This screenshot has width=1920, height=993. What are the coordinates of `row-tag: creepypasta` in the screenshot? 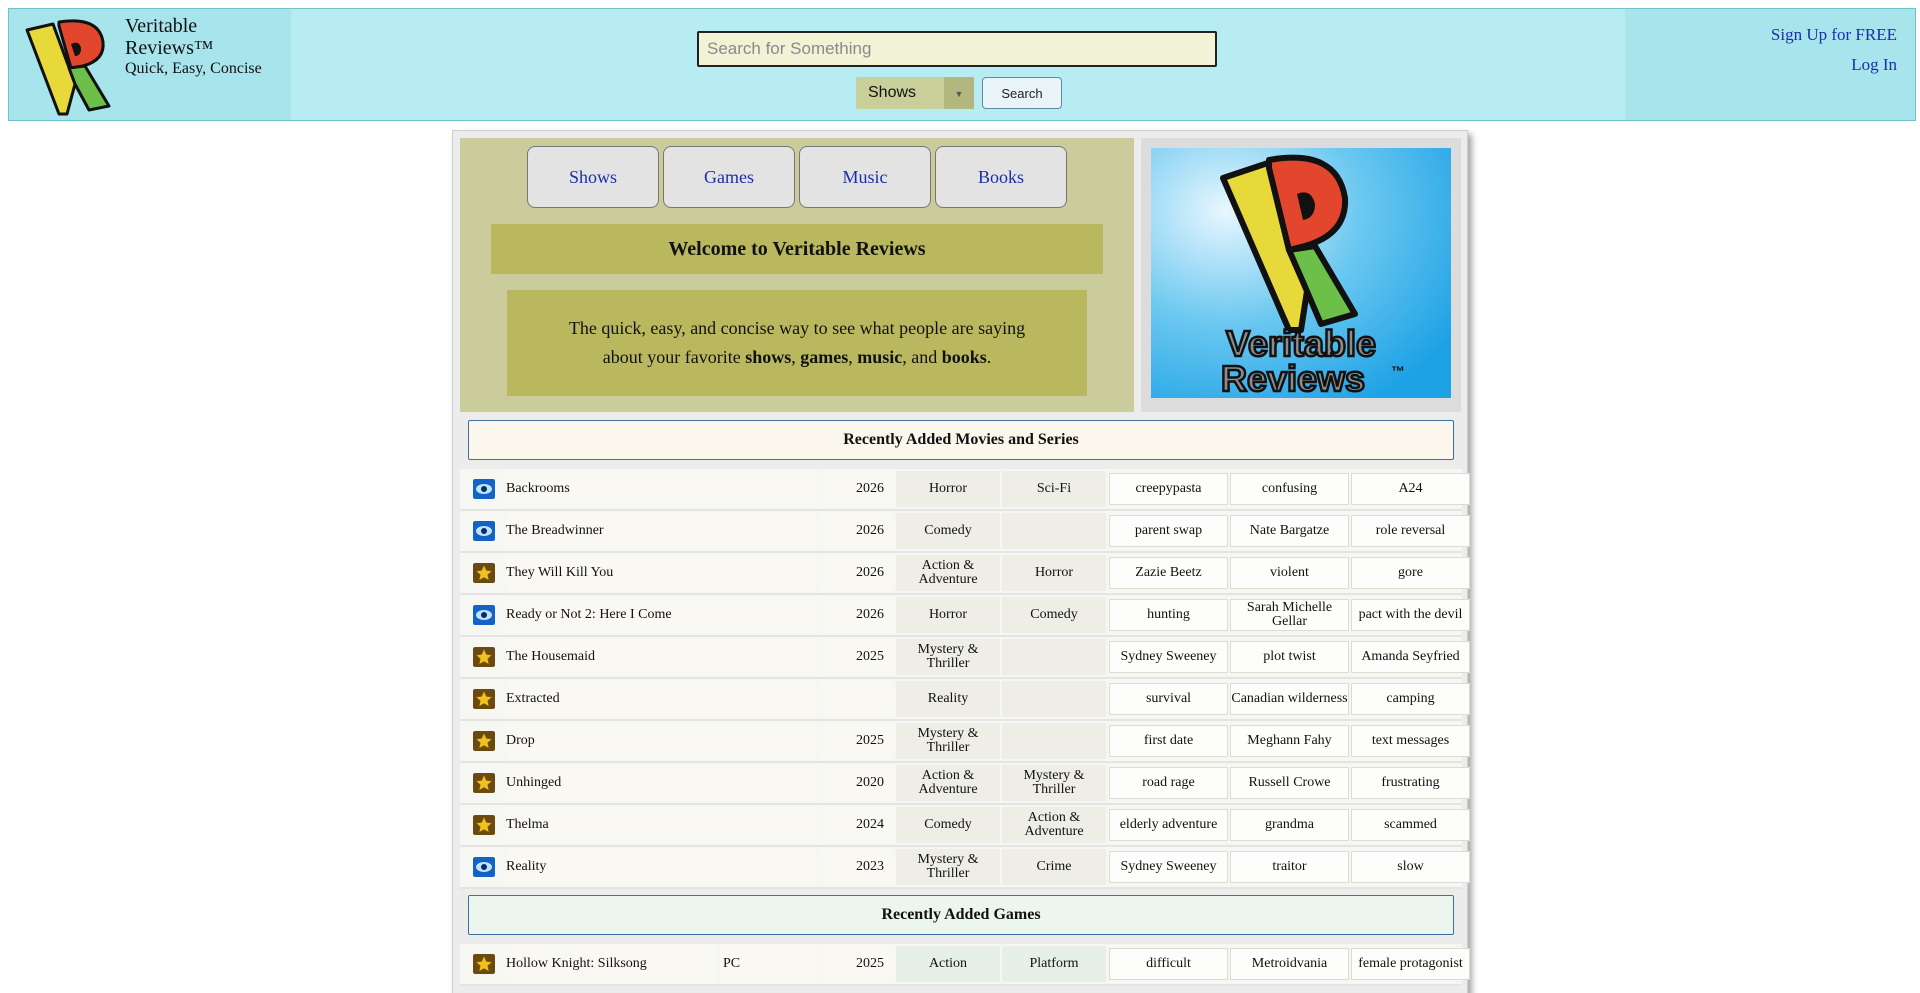 It's located at (1168, 489).